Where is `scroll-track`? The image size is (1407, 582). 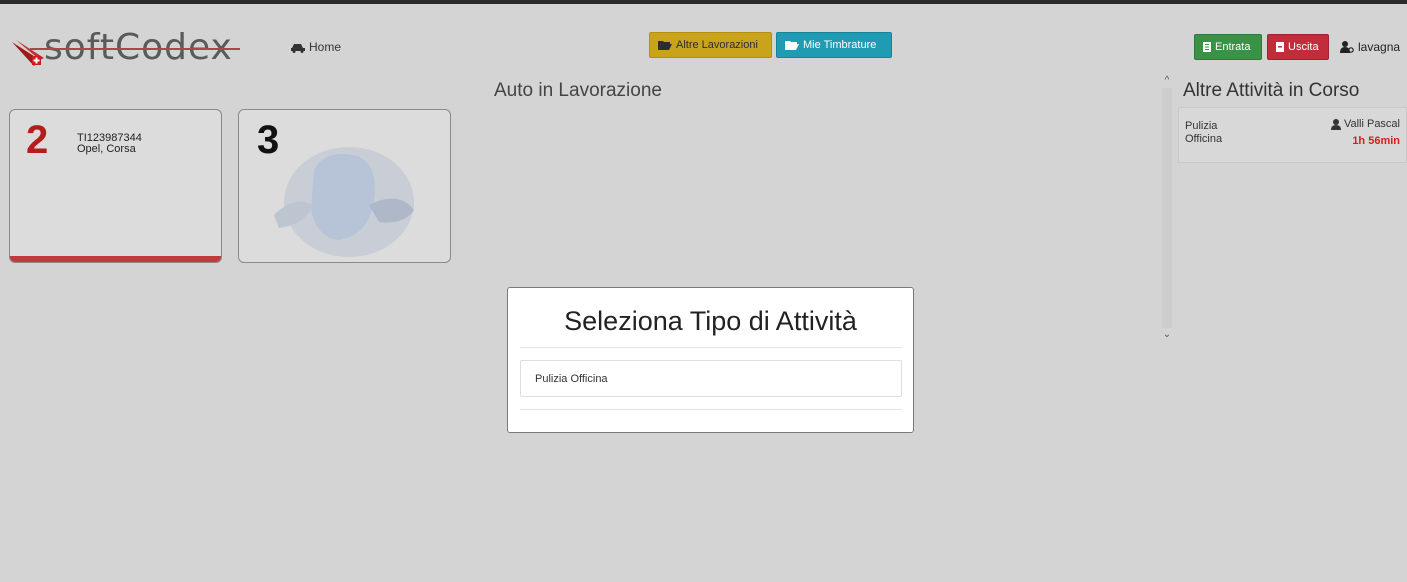
scroll-track is located at coordinates (1167, 208).